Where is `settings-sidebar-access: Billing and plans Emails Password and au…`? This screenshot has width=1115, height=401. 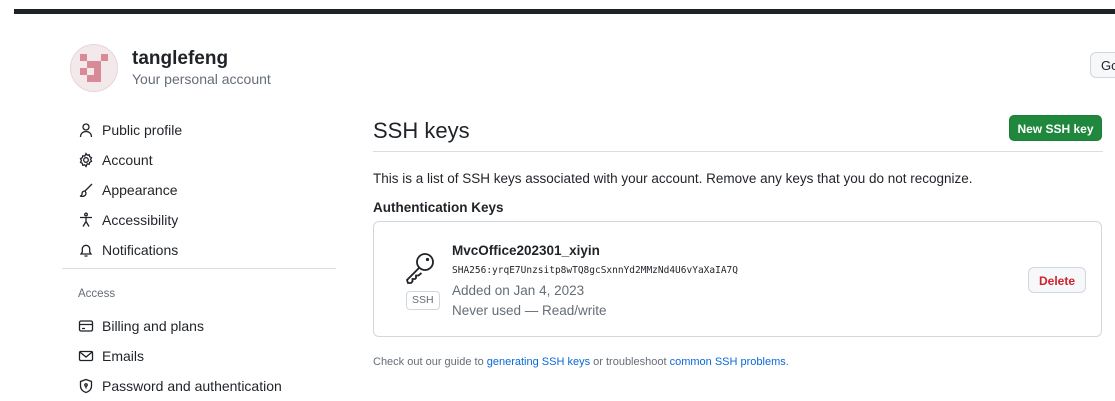
settings-sidebar-access: Billing and plans Emails Password and au… is located at coordinates (213, 356).